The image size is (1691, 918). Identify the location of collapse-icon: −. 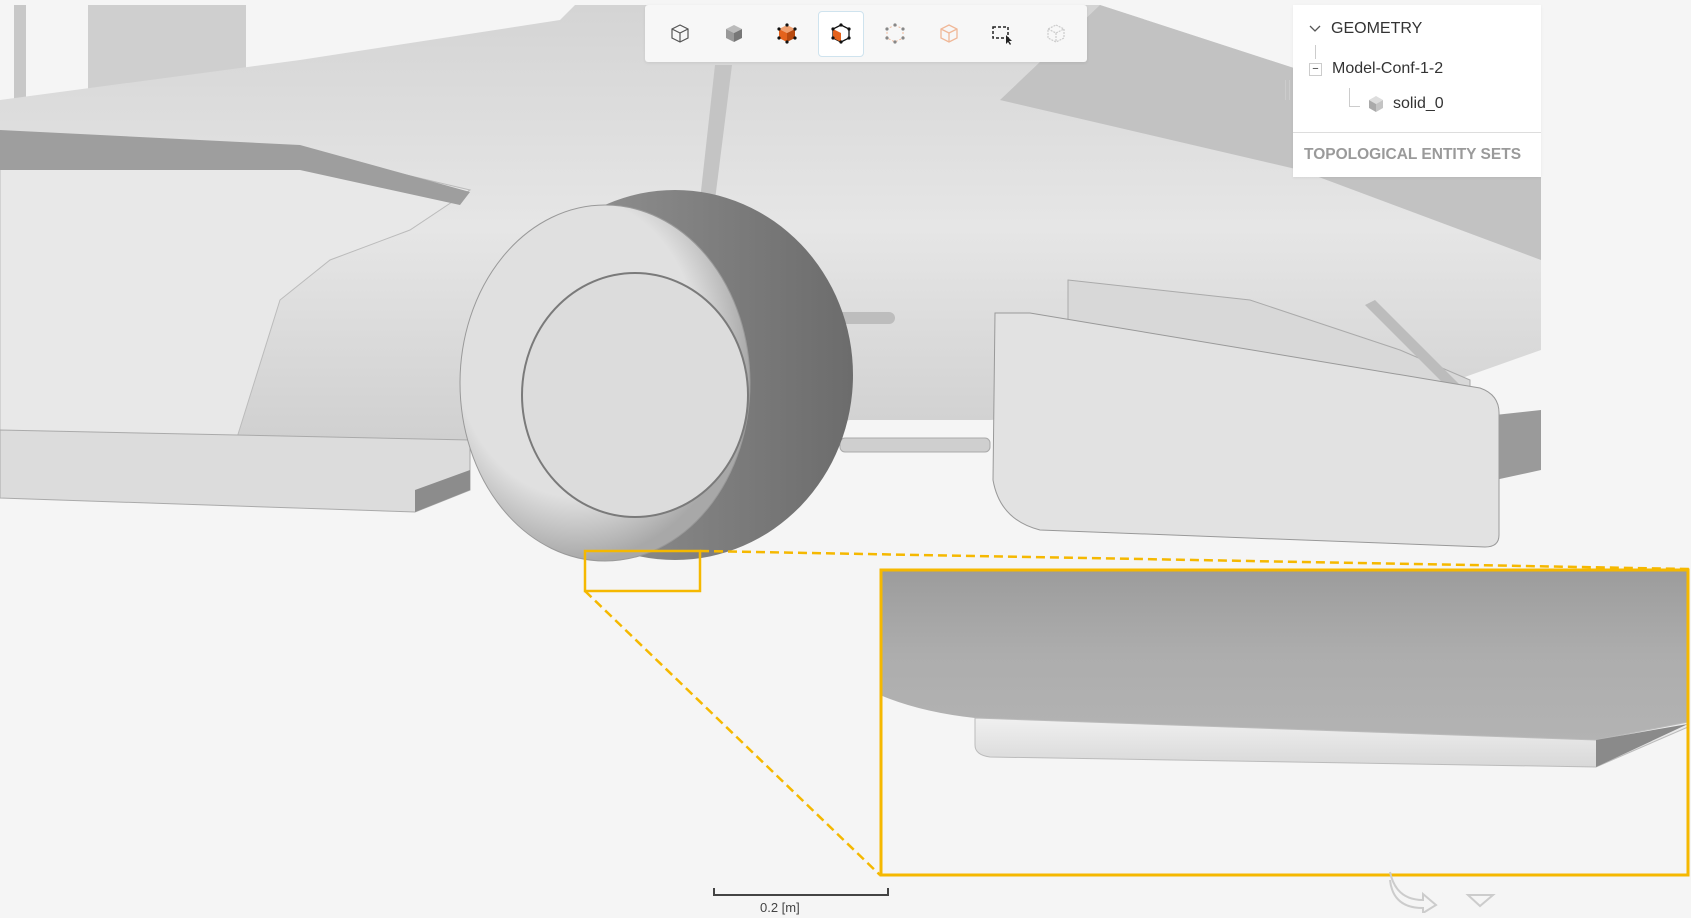
(1315, 69).